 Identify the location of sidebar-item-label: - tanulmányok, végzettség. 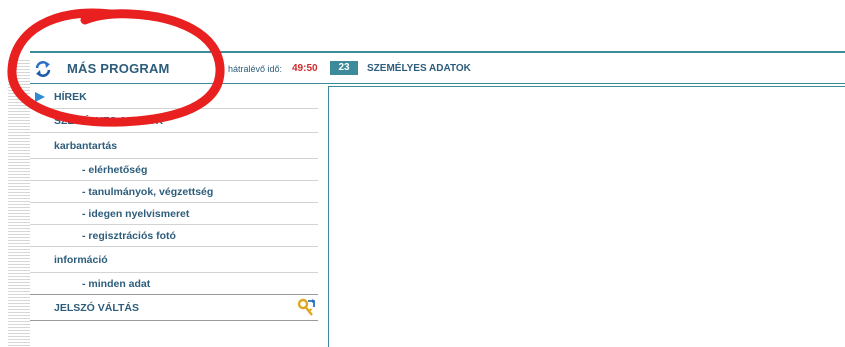
(148, 192).